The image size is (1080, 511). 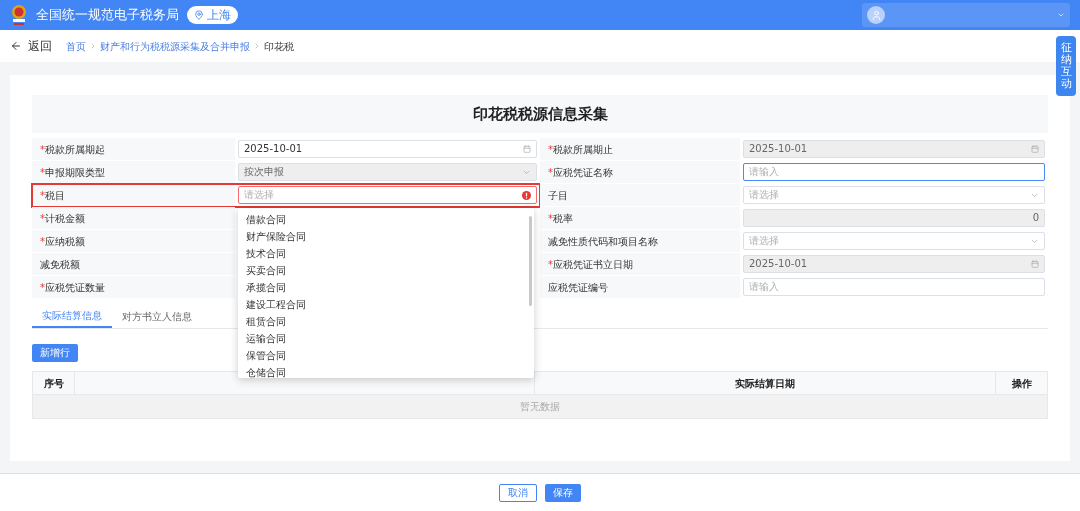 What do you see at coordinates (1066, 66) in the screenshot?
I see `side-tab: 征纳互动` at bounding box center [1066, 66].